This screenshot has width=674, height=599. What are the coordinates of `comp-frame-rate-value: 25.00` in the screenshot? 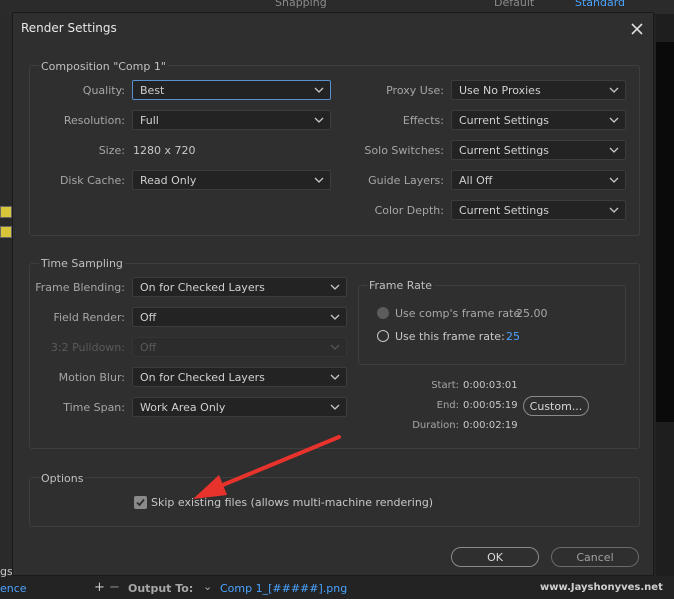 It's located at (532, 313).